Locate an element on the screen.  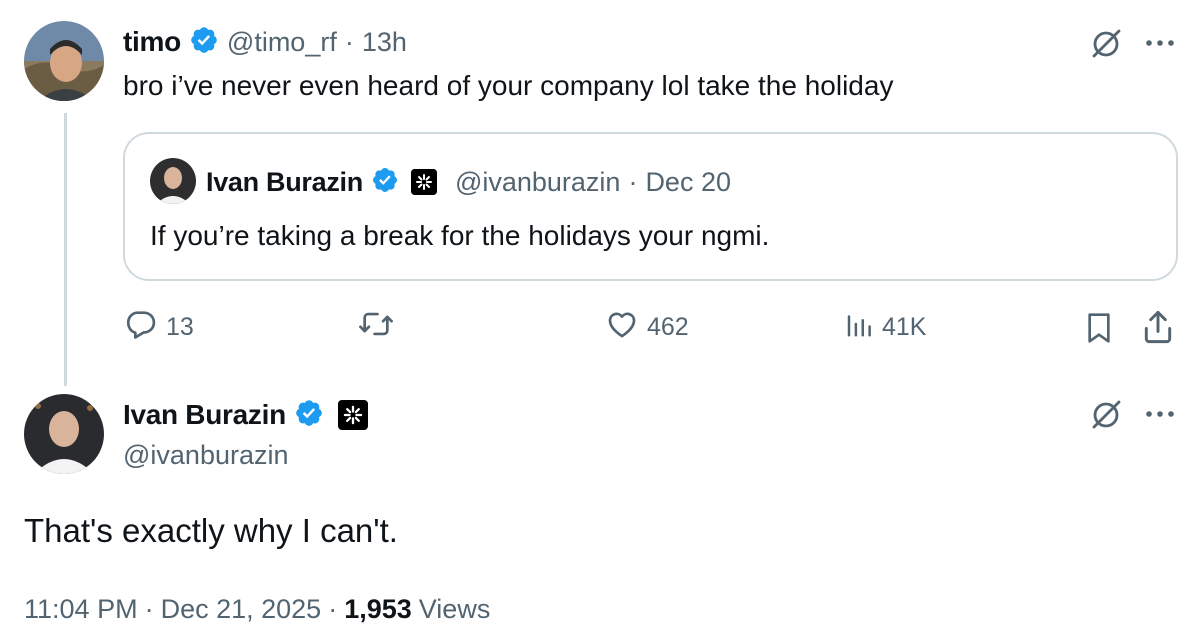
retweet-button is located at coordinates (376, 327).